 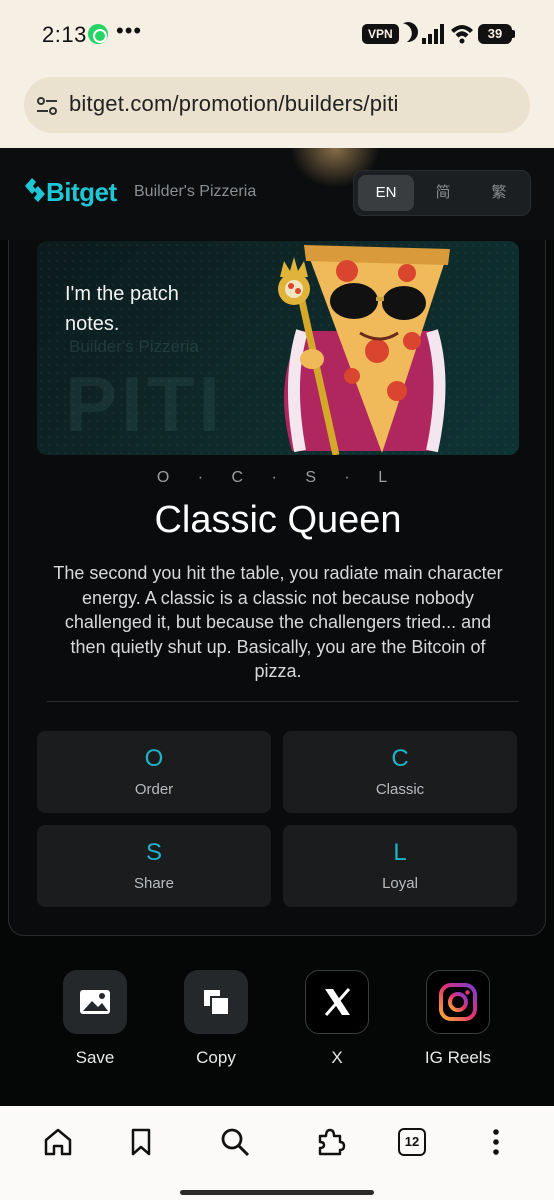 I want to click on result-title: Classic Queen, so click(x=278, y=520).